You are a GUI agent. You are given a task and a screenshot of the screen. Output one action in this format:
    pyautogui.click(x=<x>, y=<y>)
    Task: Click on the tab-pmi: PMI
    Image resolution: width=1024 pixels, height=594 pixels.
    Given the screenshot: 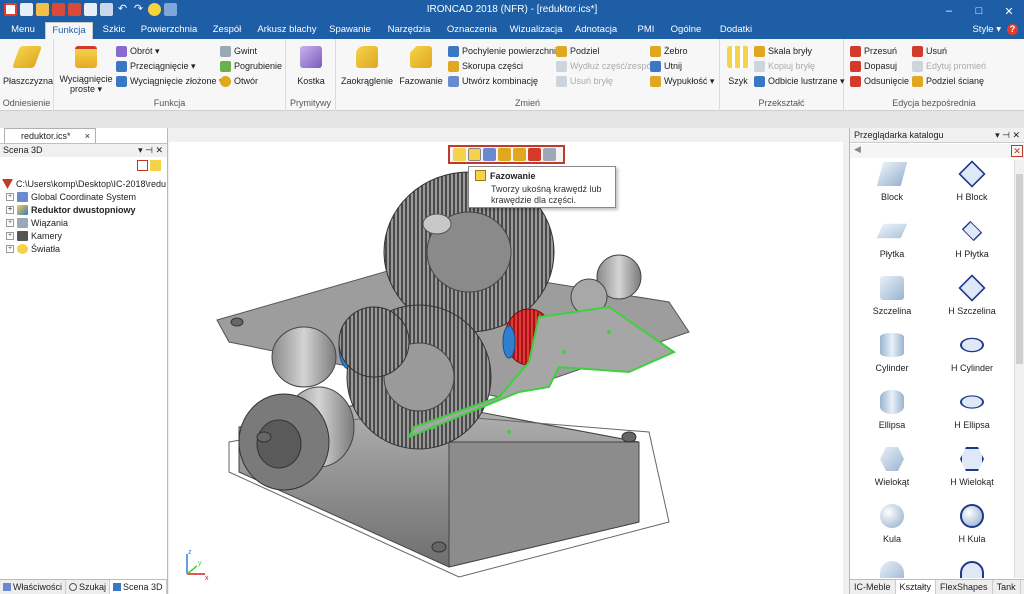 What is the action you would take?
    pyautogui.click(x=646, y=30)
    